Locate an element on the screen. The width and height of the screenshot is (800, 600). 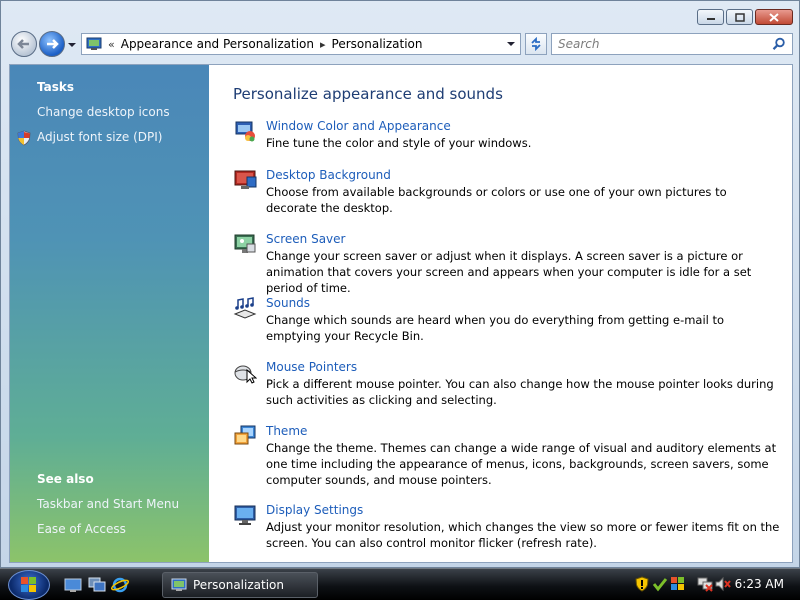
ease-of-access-link: Ease of Access is located at coordinates (81, 529).